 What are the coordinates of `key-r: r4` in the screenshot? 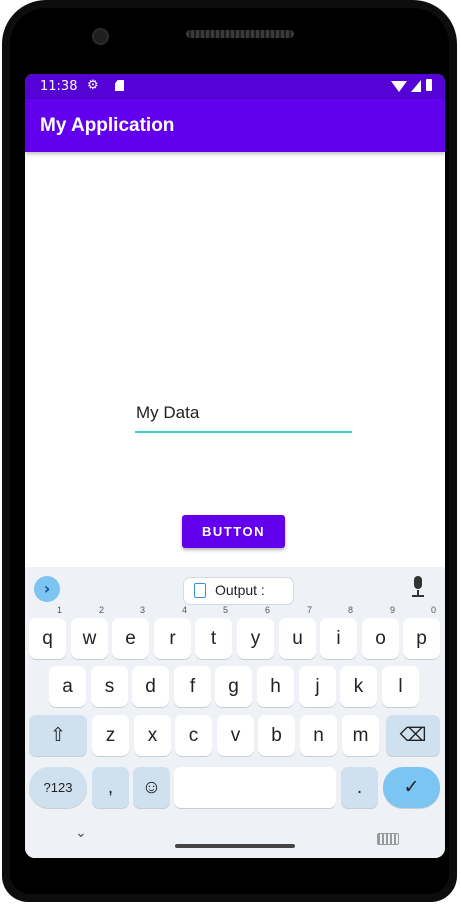 It's located at (172, 632).